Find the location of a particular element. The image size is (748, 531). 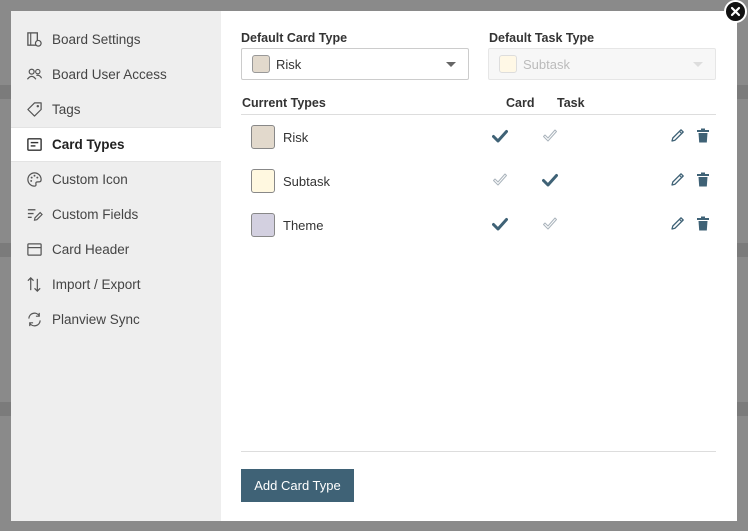

sidebar-item-label: Custom Icon is located at coordinates (90, 179).